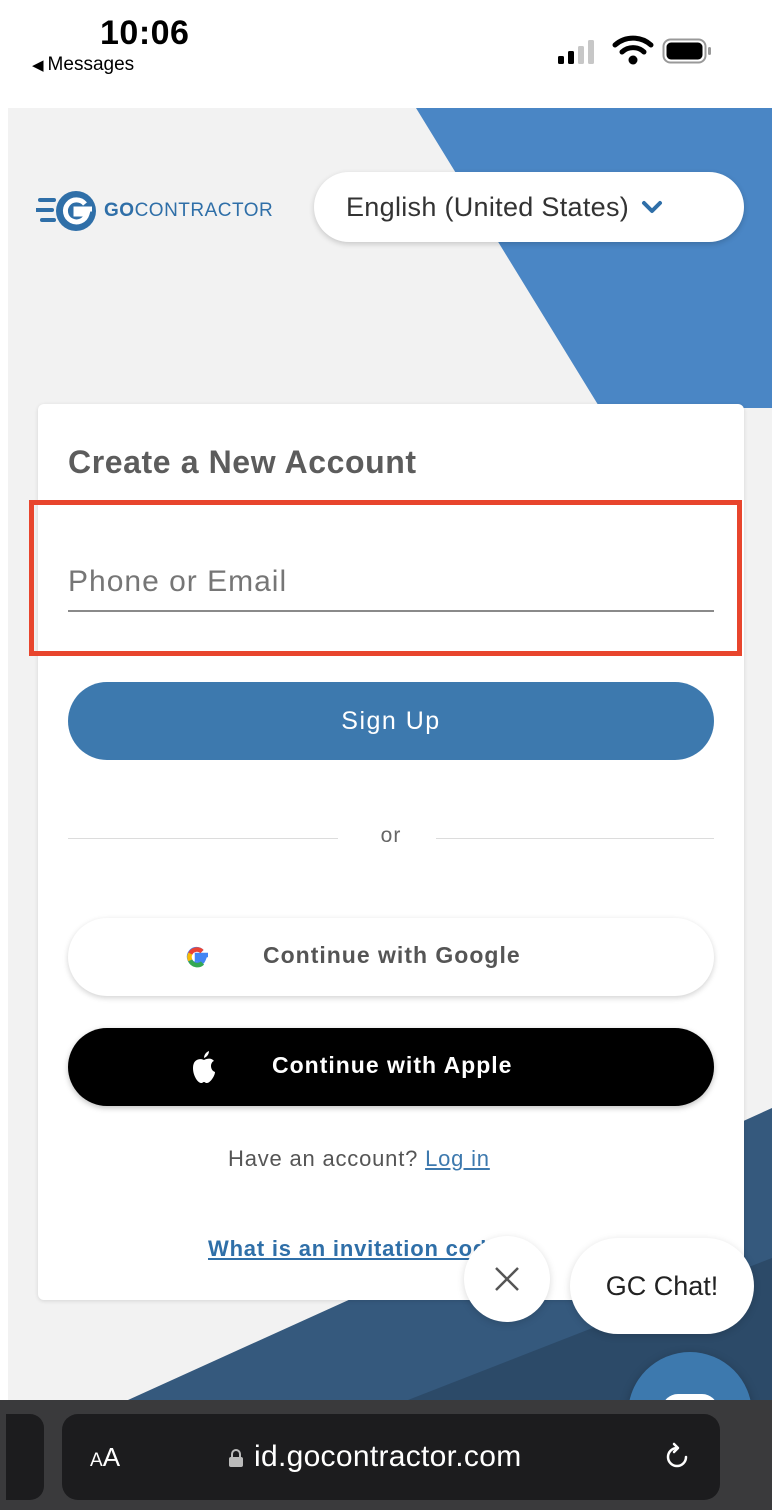 This screenshot has height=1510, width=772. What do you see at coordinates (145, 33) in the screenshot?
I see `status-time: 10:06` at bounding box center [145, 33].